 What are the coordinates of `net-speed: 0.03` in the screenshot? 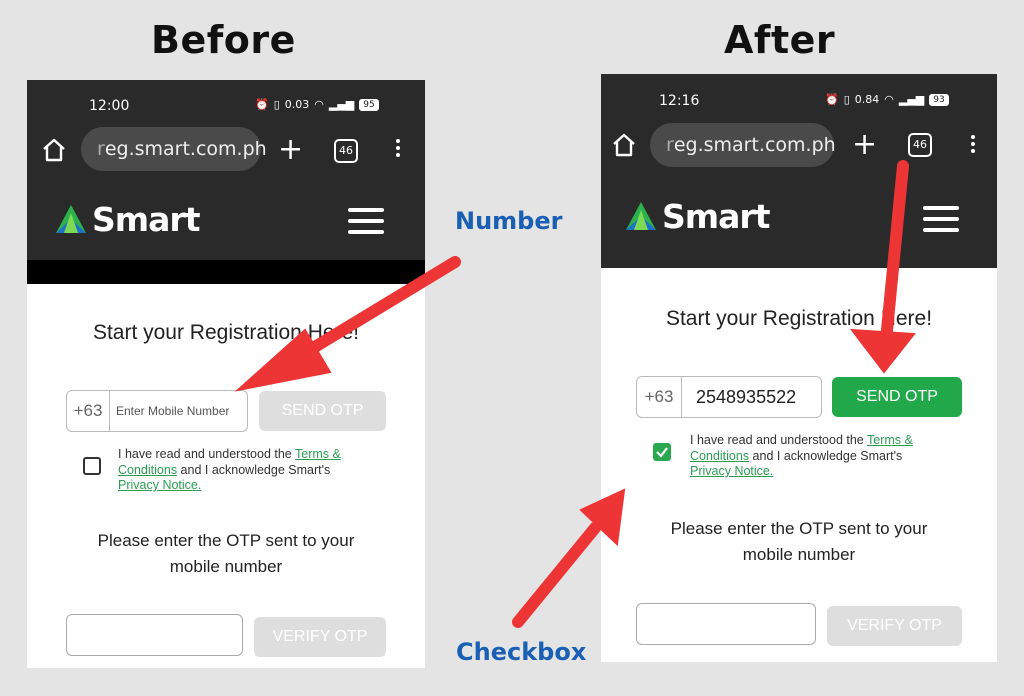 It's located at (297, 104).